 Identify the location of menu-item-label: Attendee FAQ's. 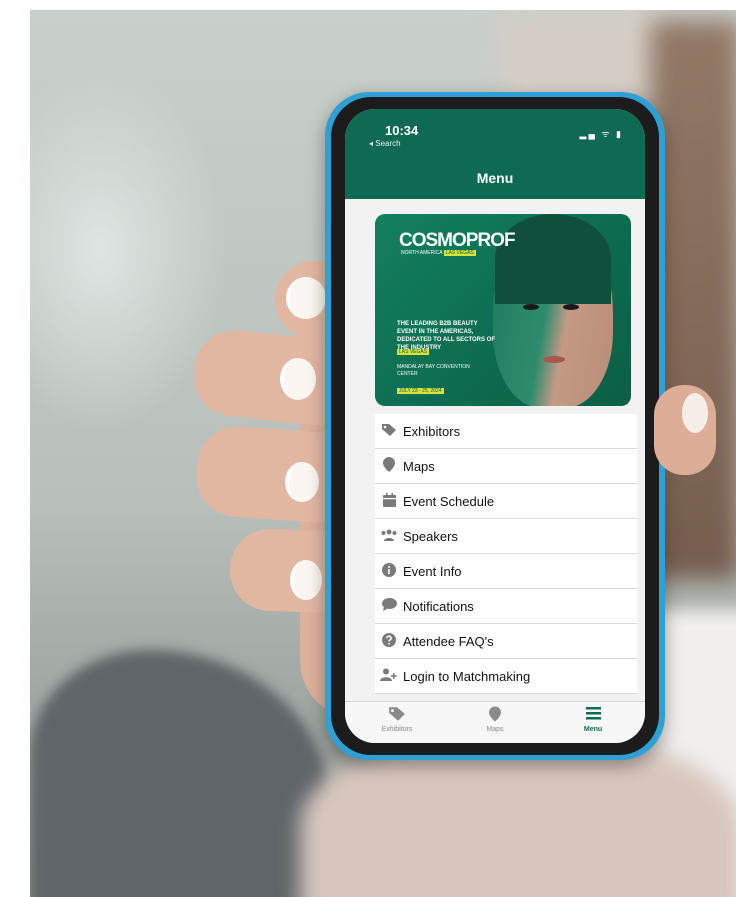
(448, 641).